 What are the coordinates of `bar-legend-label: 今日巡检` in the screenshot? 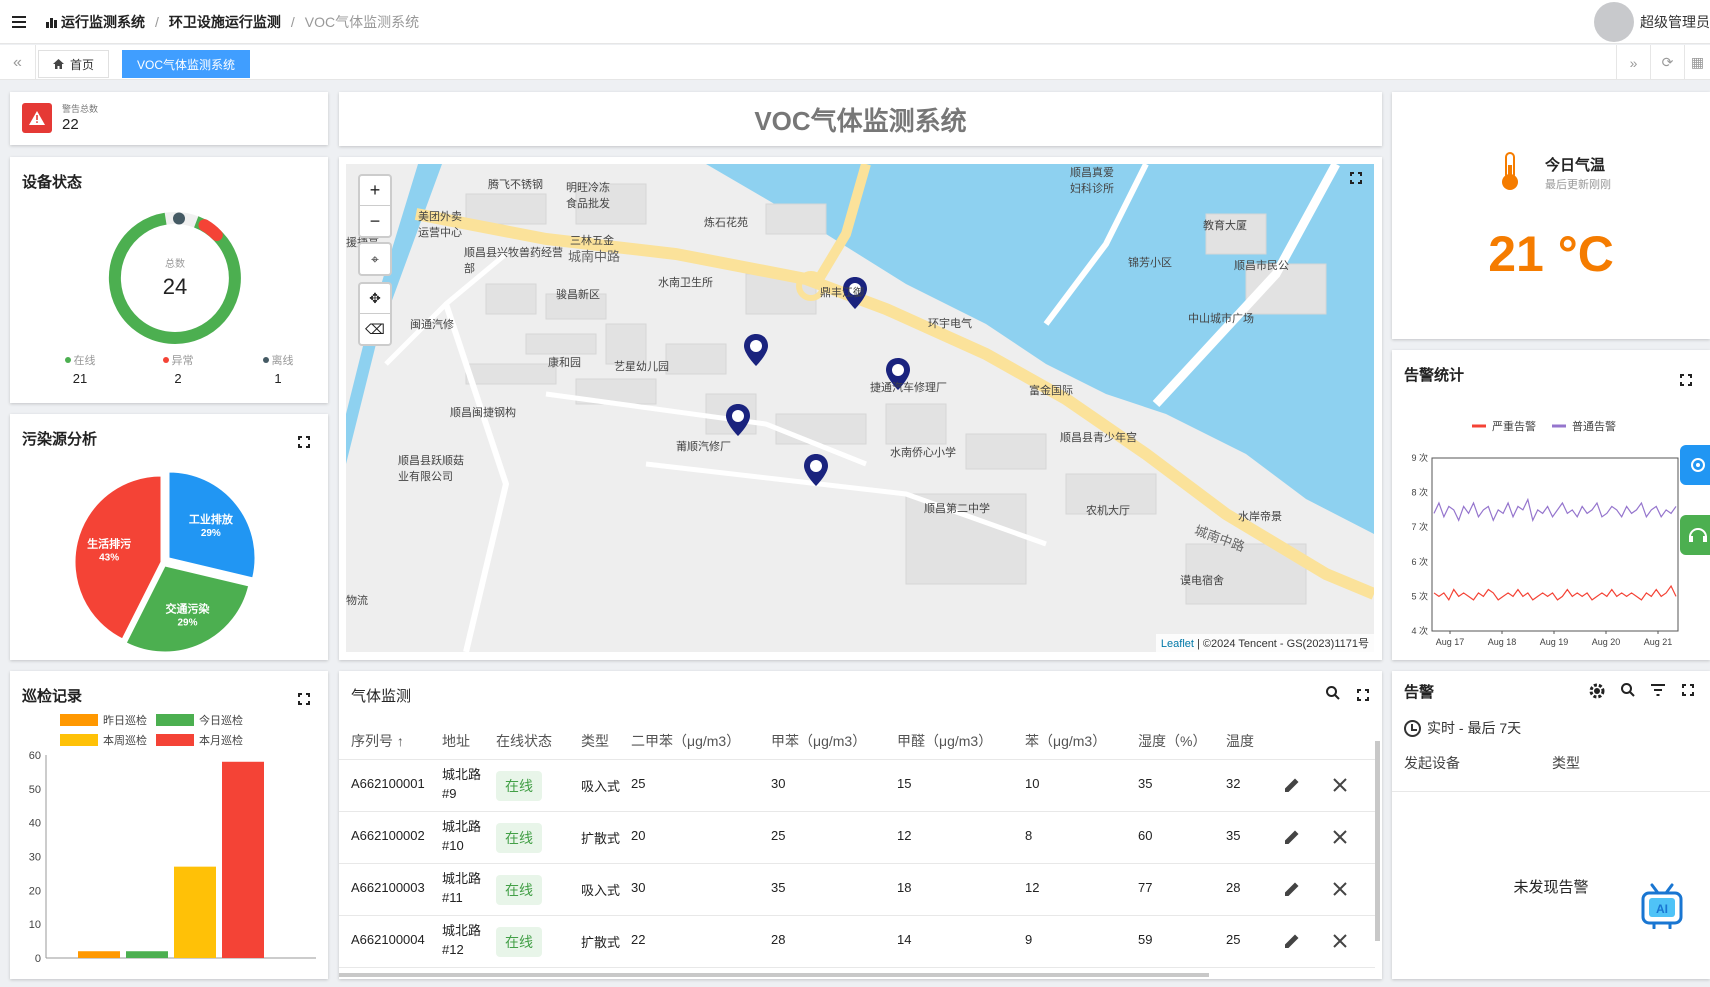 It's located at (221, 720).